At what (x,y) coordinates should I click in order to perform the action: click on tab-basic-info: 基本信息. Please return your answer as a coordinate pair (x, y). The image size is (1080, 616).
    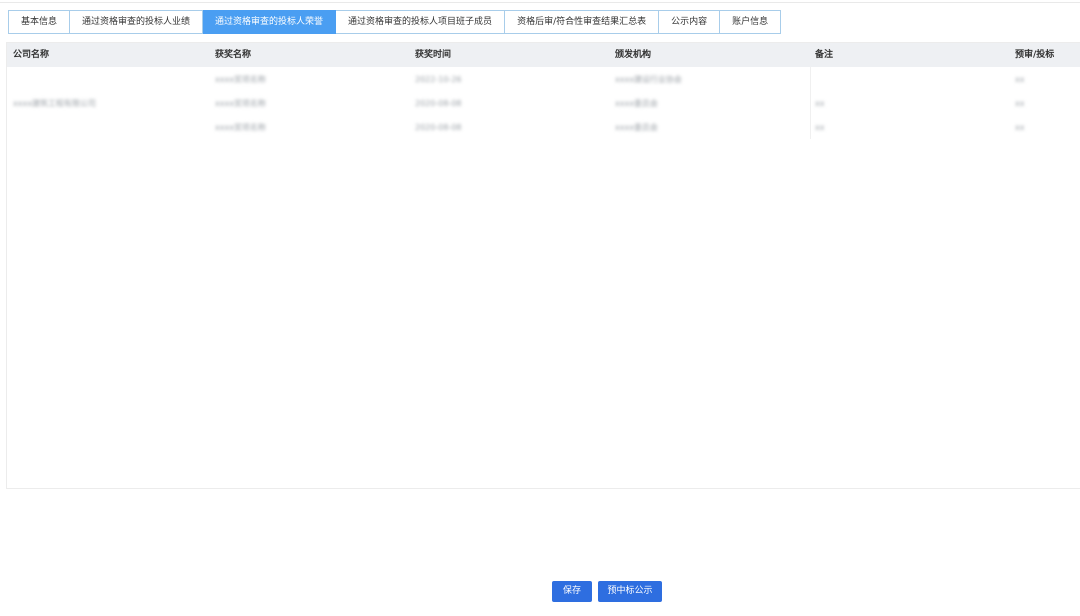
    Looking at the image, I should click on (39, 22).